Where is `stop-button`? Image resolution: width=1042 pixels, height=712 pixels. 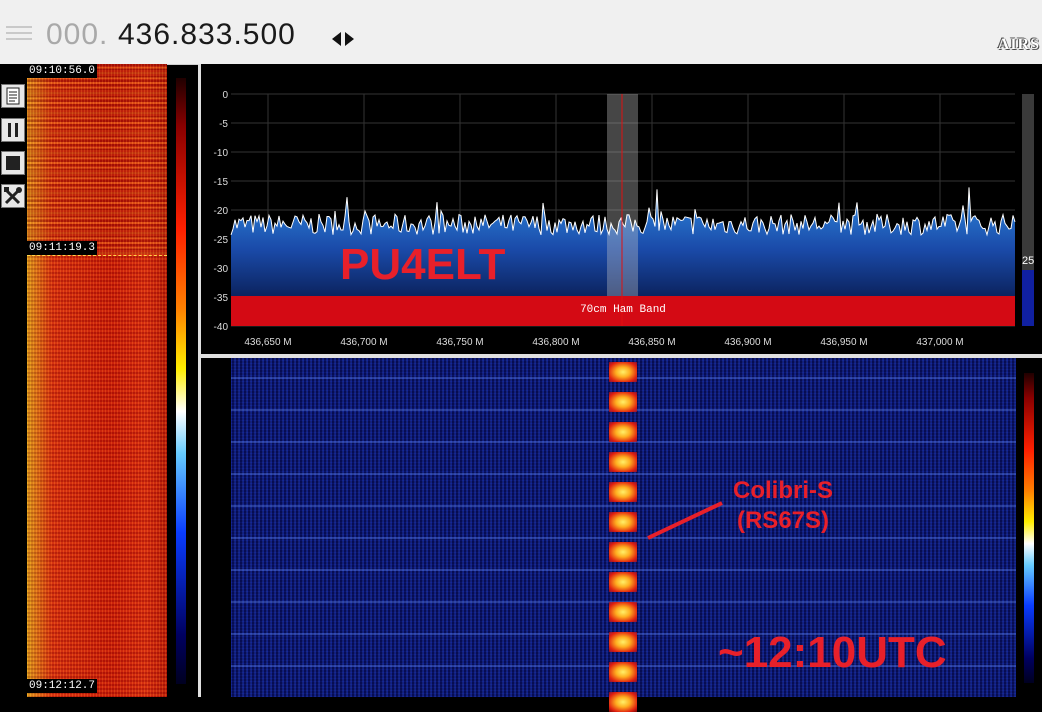
stop-button is located at coordinates (13, 163).